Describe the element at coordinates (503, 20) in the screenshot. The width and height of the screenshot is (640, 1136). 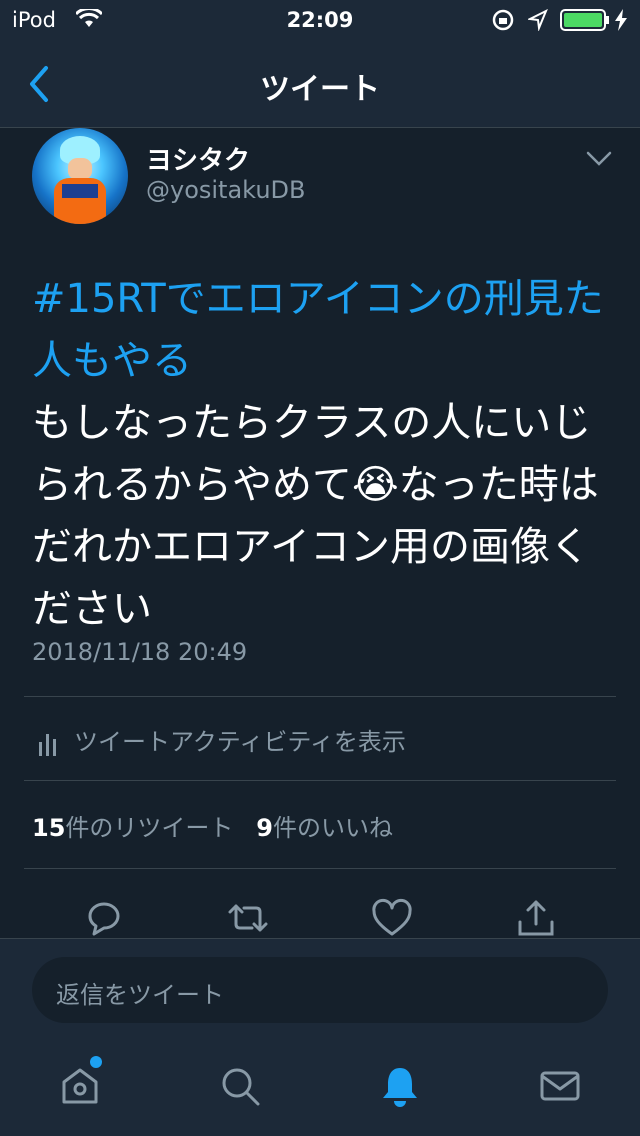
I see `rotation-lock-icon` at that location.